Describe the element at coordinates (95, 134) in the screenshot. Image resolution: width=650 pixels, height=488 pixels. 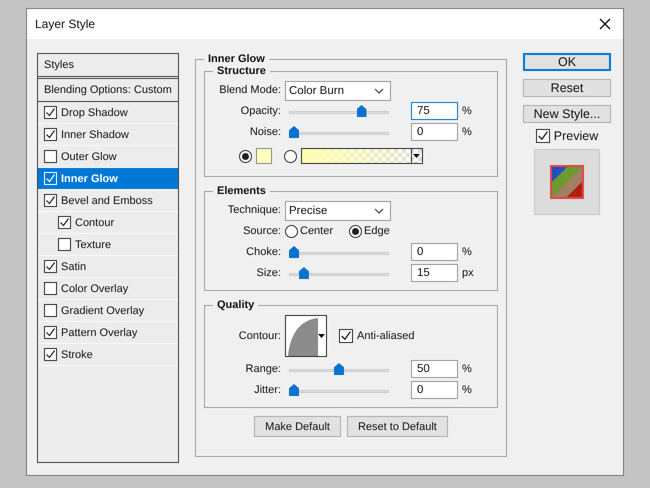
I see `effect-label: Inner Shadow` at that location.